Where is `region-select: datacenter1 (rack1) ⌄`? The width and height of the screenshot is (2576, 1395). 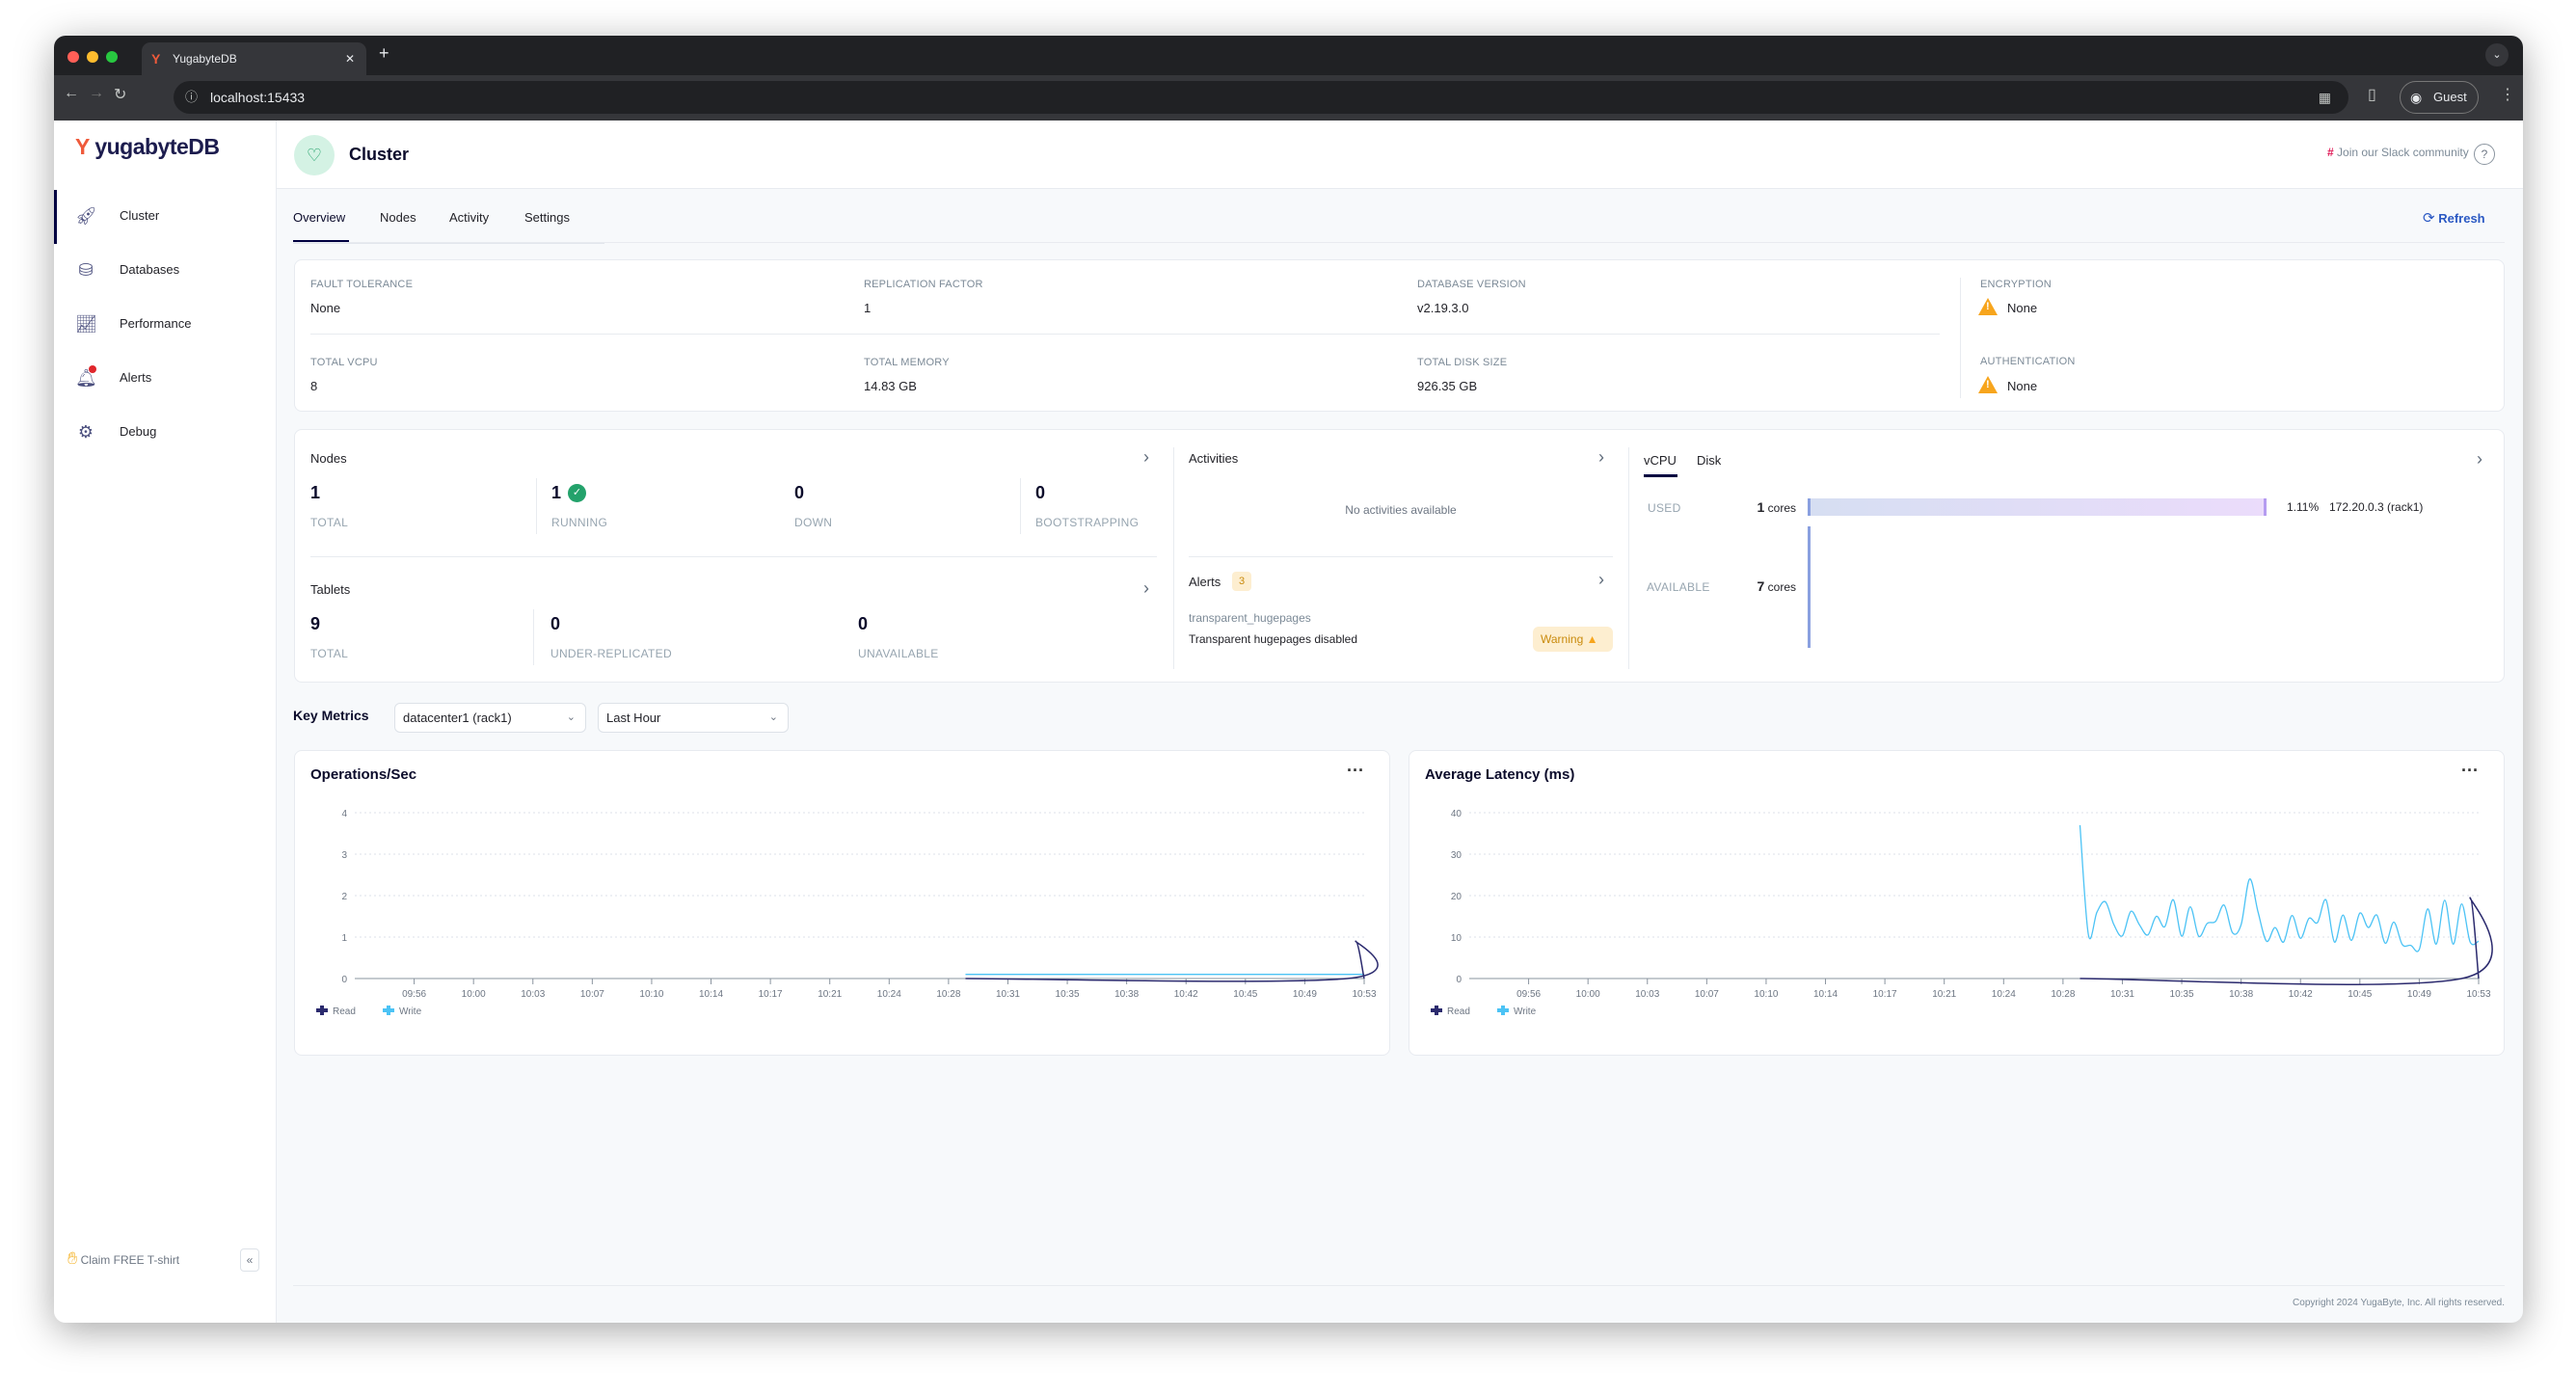 region-select: datacenter1 (rack1) ⌄ is located at coordinates (490, 718).